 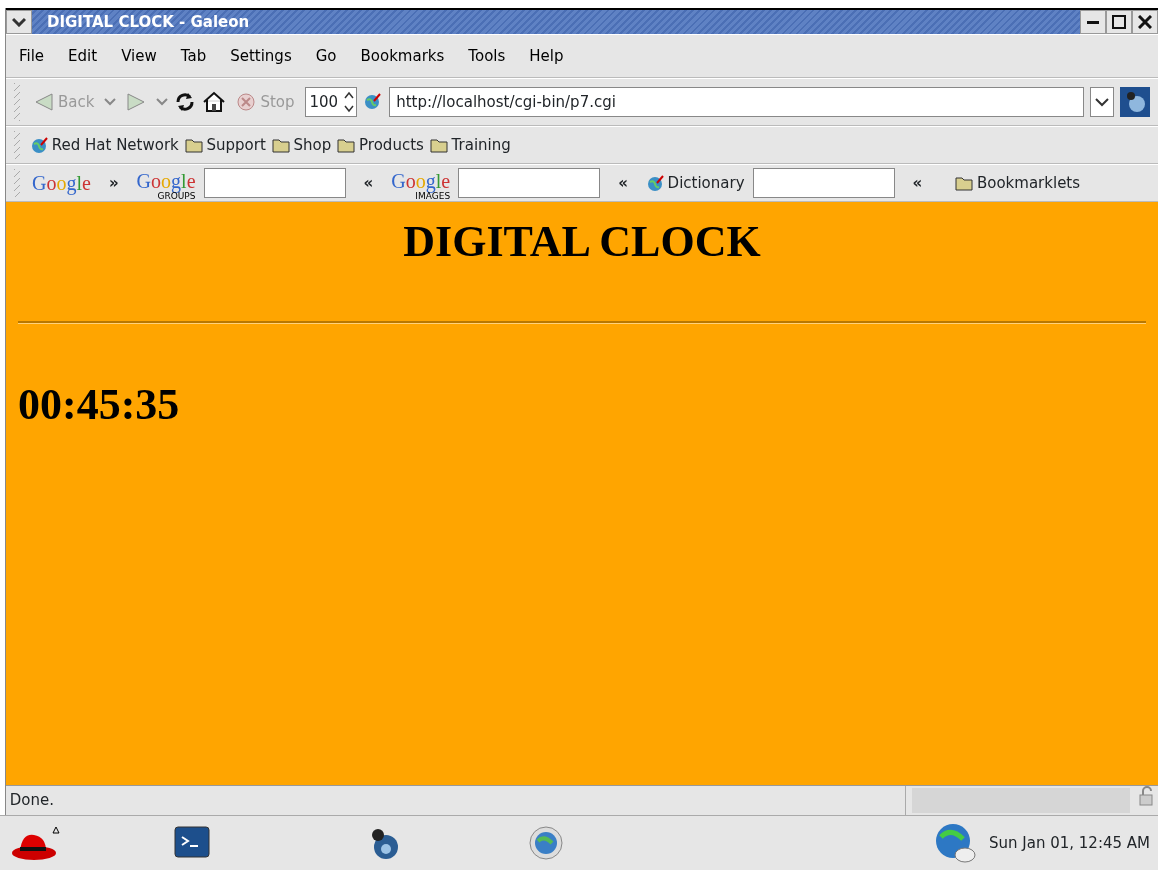 I want to click on maximize-button, so click(x=1119, y=22).